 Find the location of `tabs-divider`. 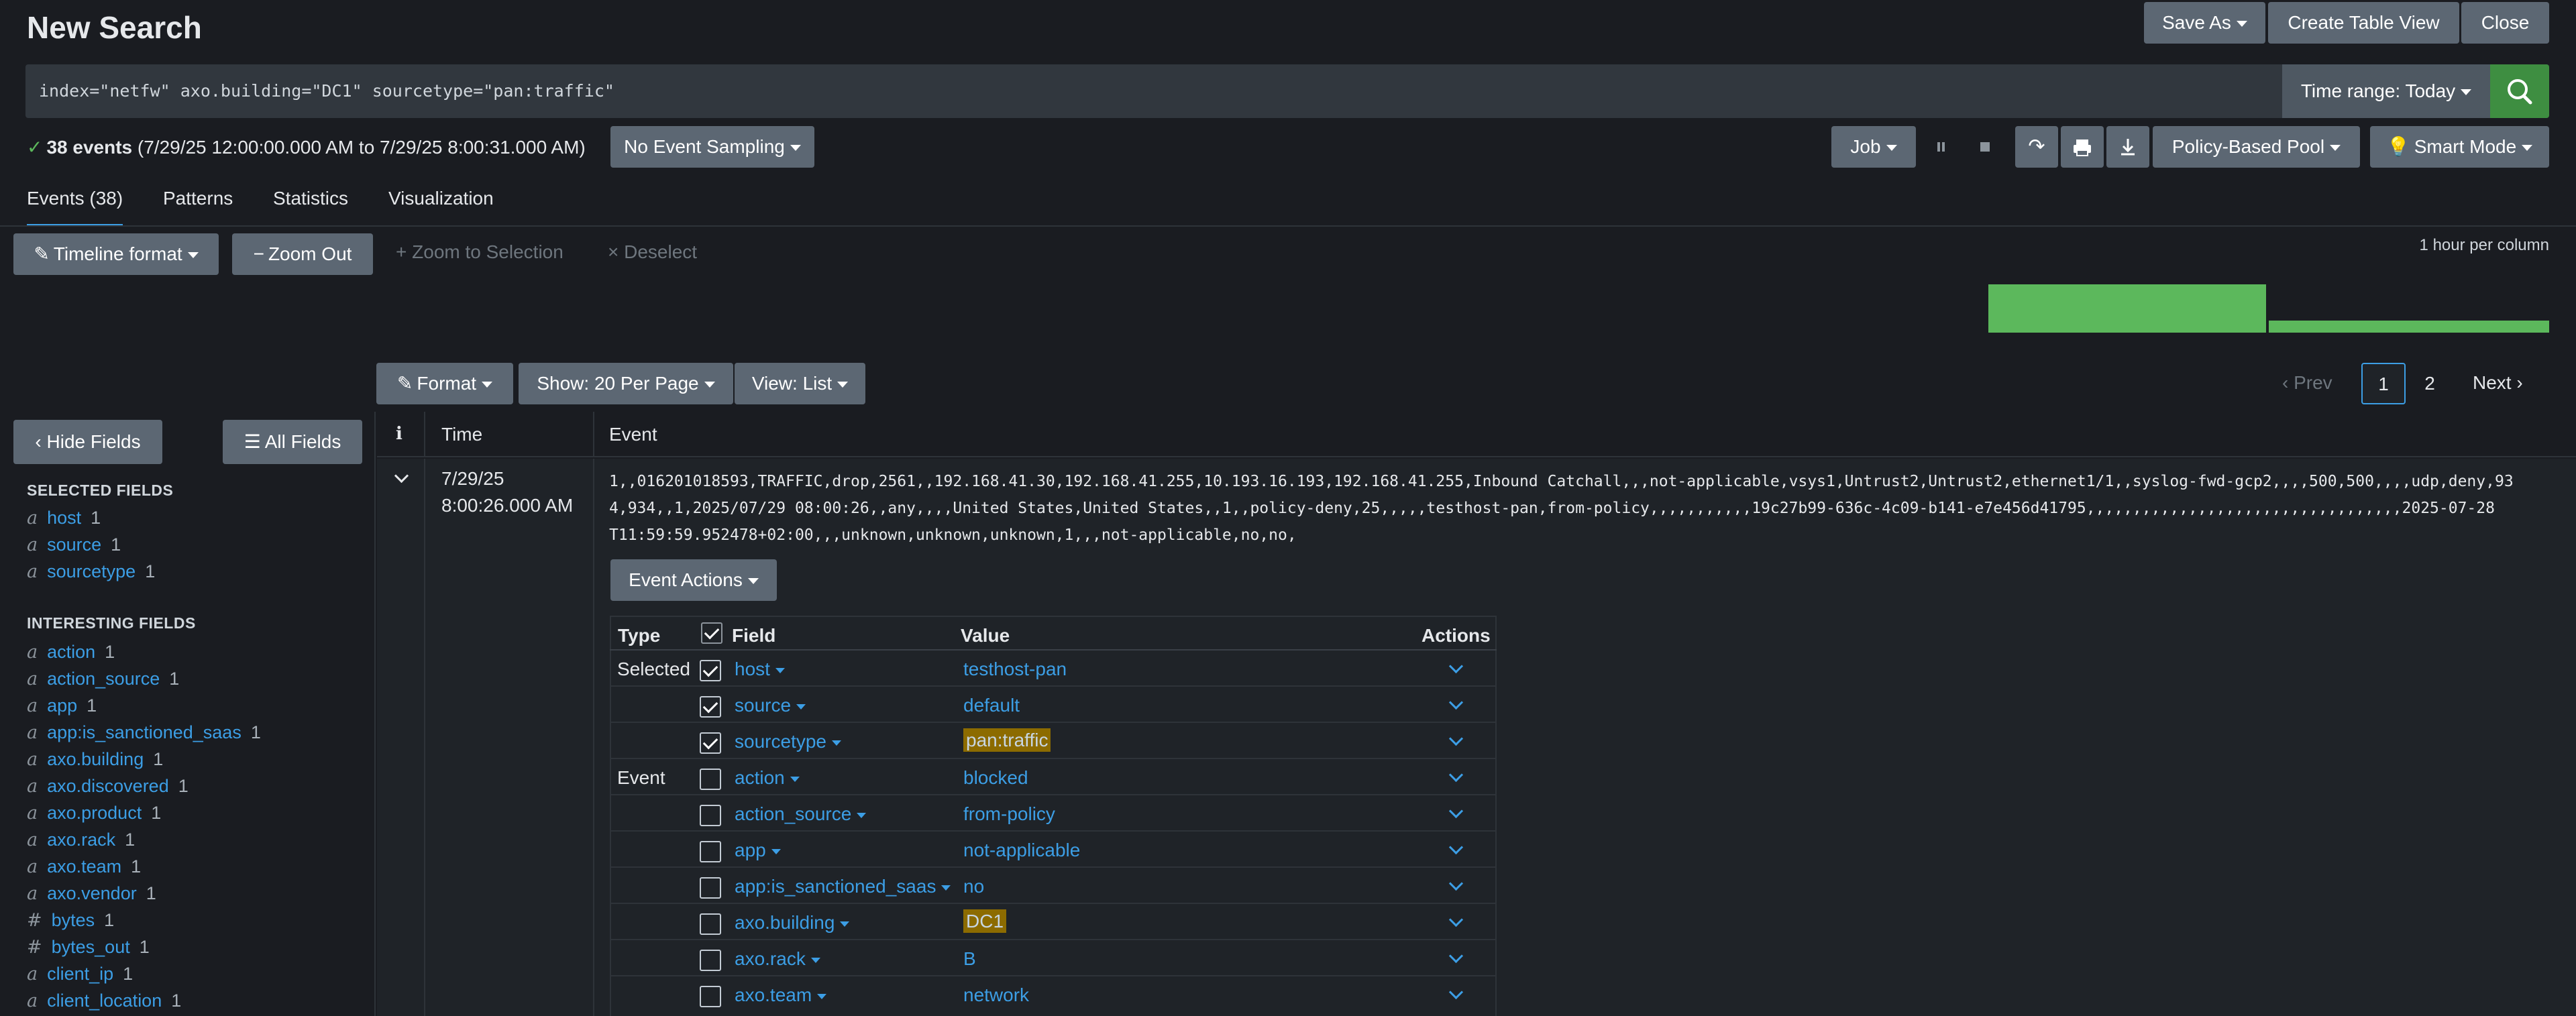

tabs-divider is located at coordinates (1288, 226).